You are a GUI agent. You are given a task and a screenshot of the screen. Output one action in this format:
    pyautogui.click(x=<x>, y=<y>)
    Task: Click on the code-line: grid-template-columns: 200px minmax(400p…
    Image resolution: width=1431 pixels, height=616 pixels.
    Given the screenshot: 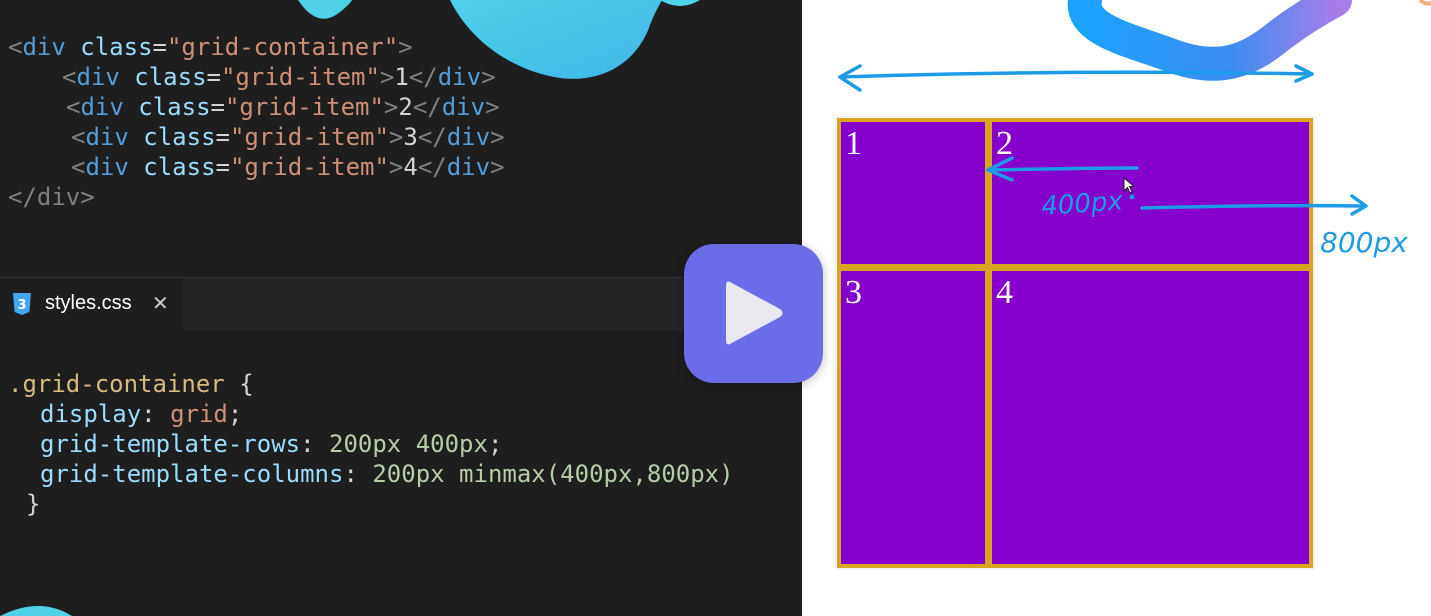 What is the action you would take?
    pyautogui.click(x=387, y=474)
    